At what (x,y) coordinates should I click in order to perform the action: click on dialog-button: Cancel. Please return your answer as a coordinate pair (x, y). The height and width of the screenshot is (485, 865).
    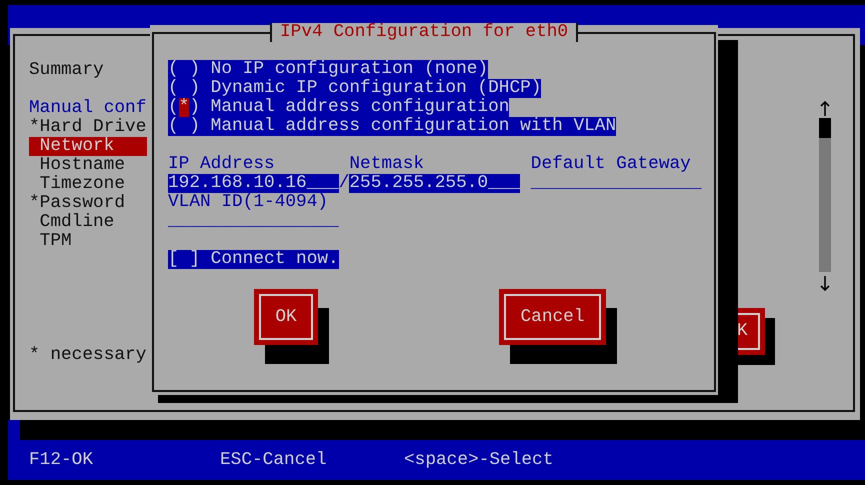
    Looking at the image, I should click on (552, 317).